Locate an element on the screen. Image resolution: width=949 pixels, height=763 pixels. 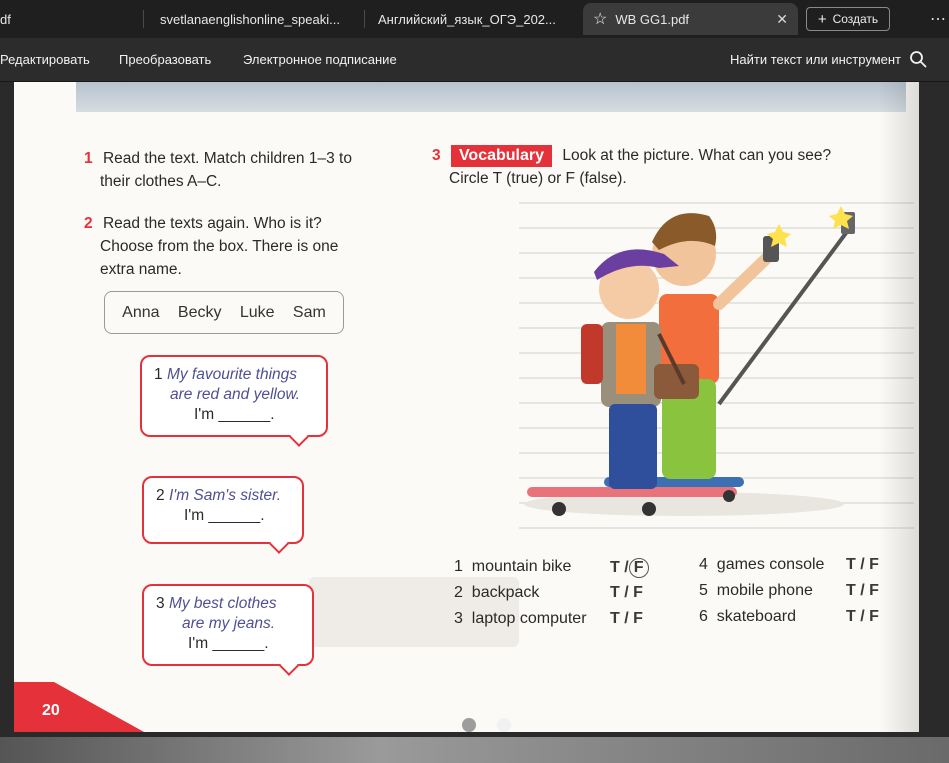
bubble-text: My best clothes is located at coordinates (222, 603).